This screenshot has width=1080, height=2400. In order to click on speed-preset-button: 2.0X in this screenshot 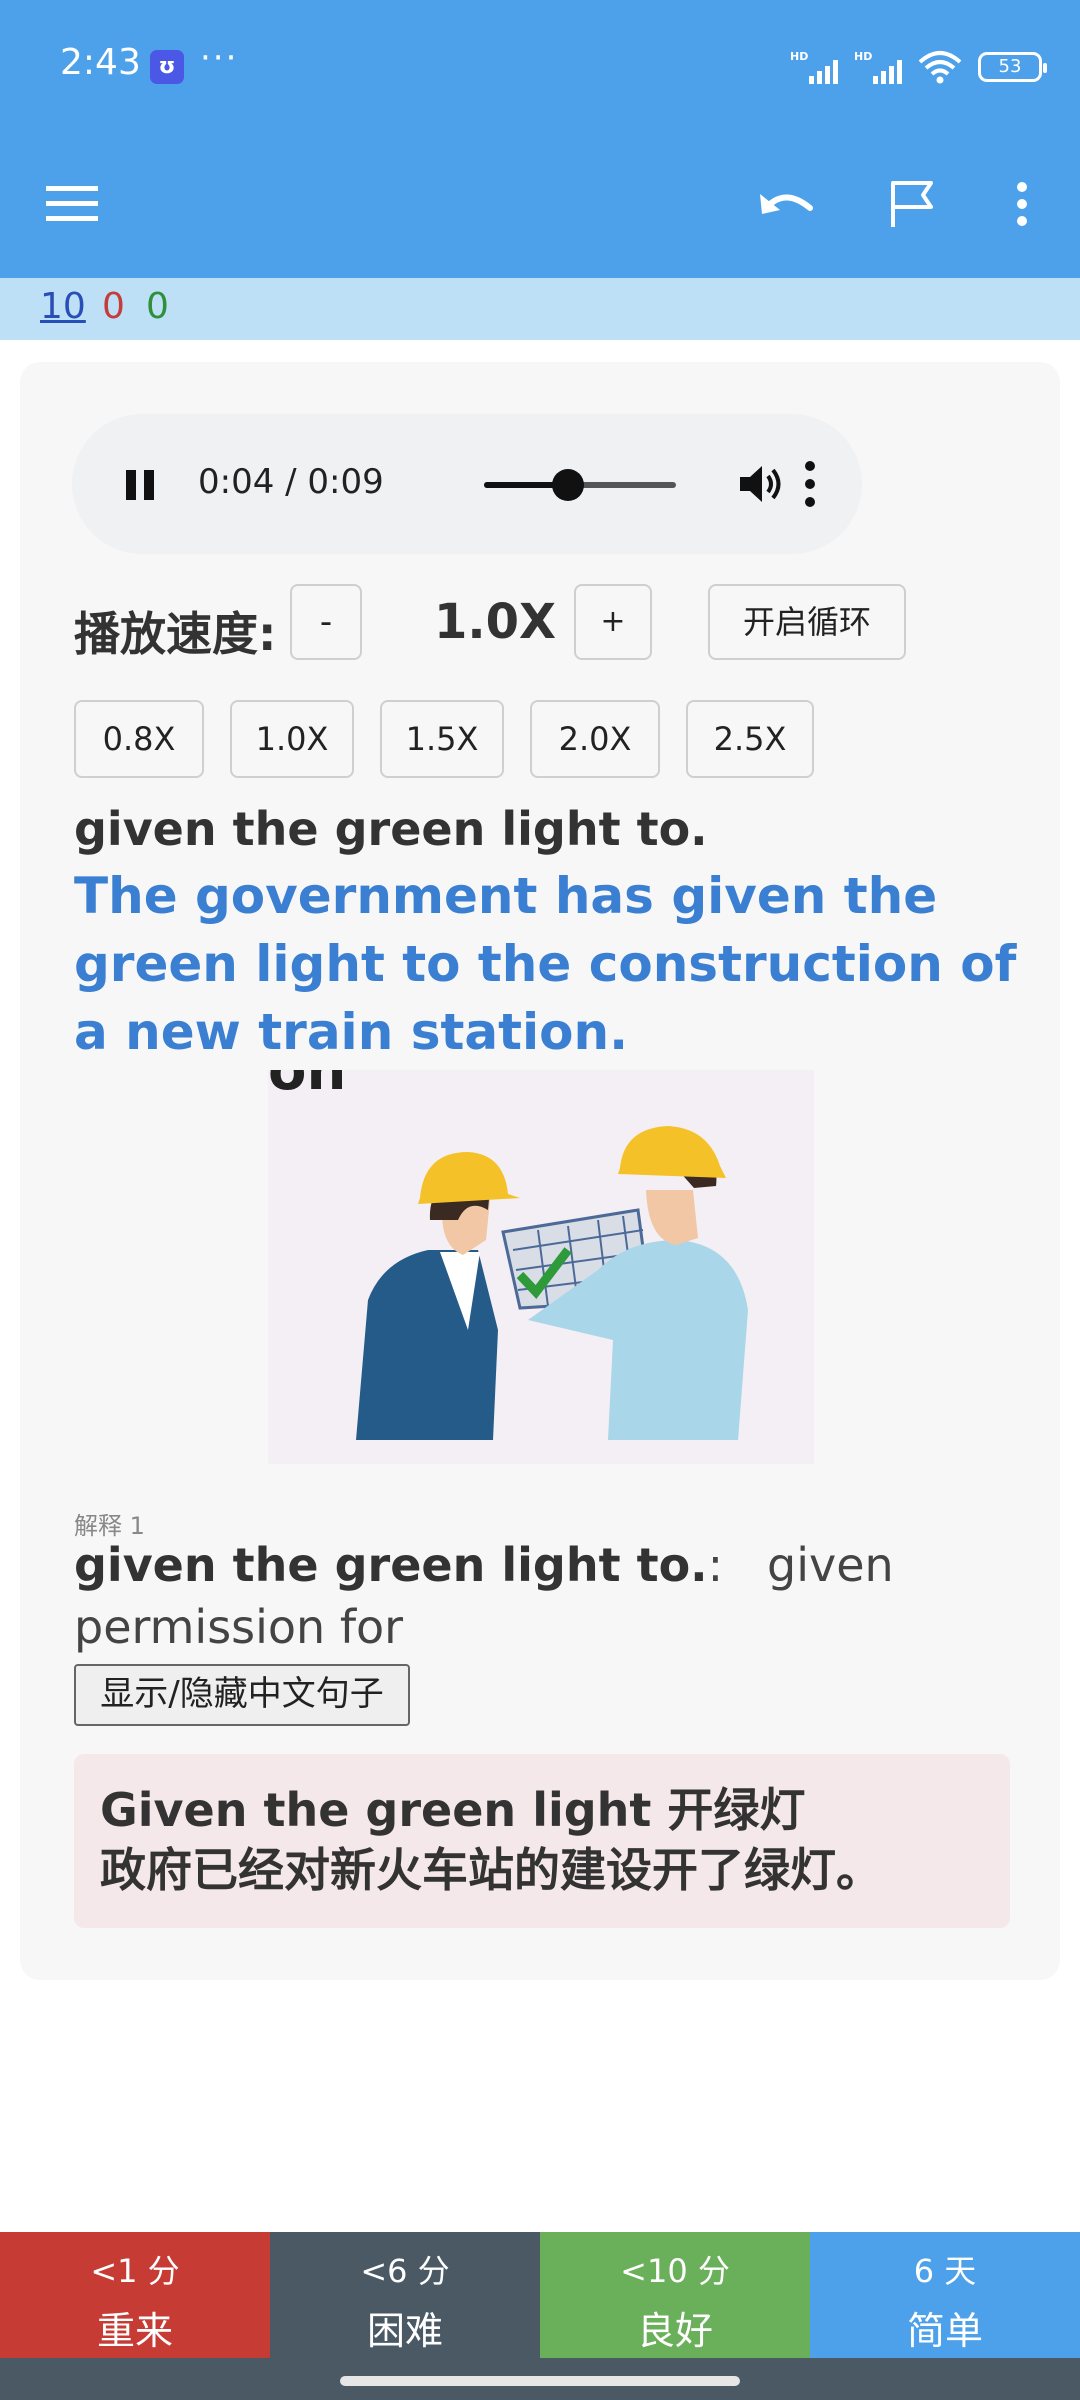, I will do `click(595, 739)`.